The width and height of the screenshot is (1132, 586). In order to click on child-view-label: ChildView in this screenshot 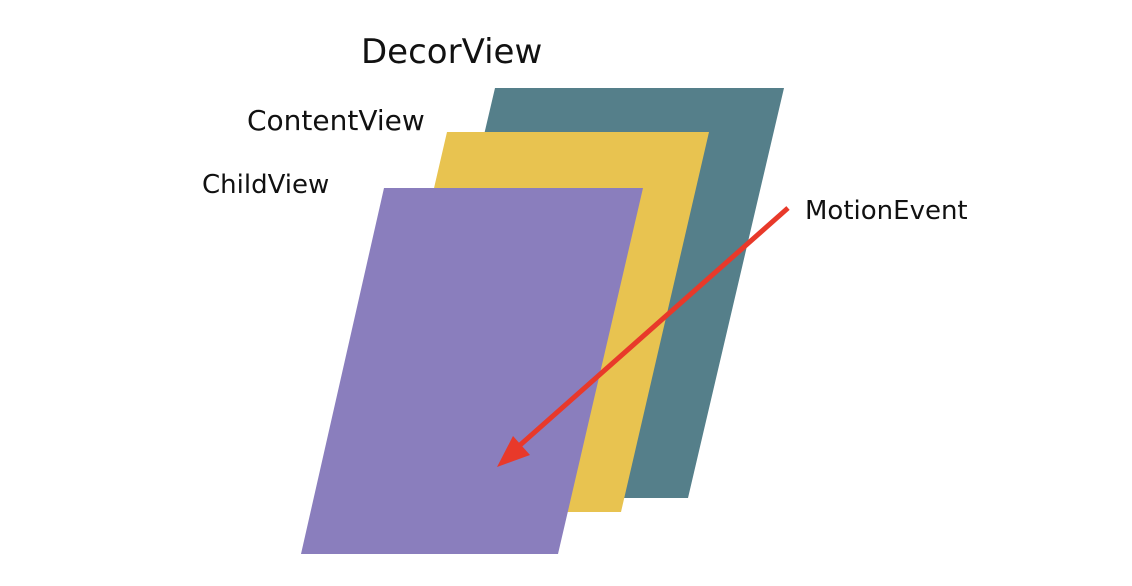, I will do `click(265, 185)`.